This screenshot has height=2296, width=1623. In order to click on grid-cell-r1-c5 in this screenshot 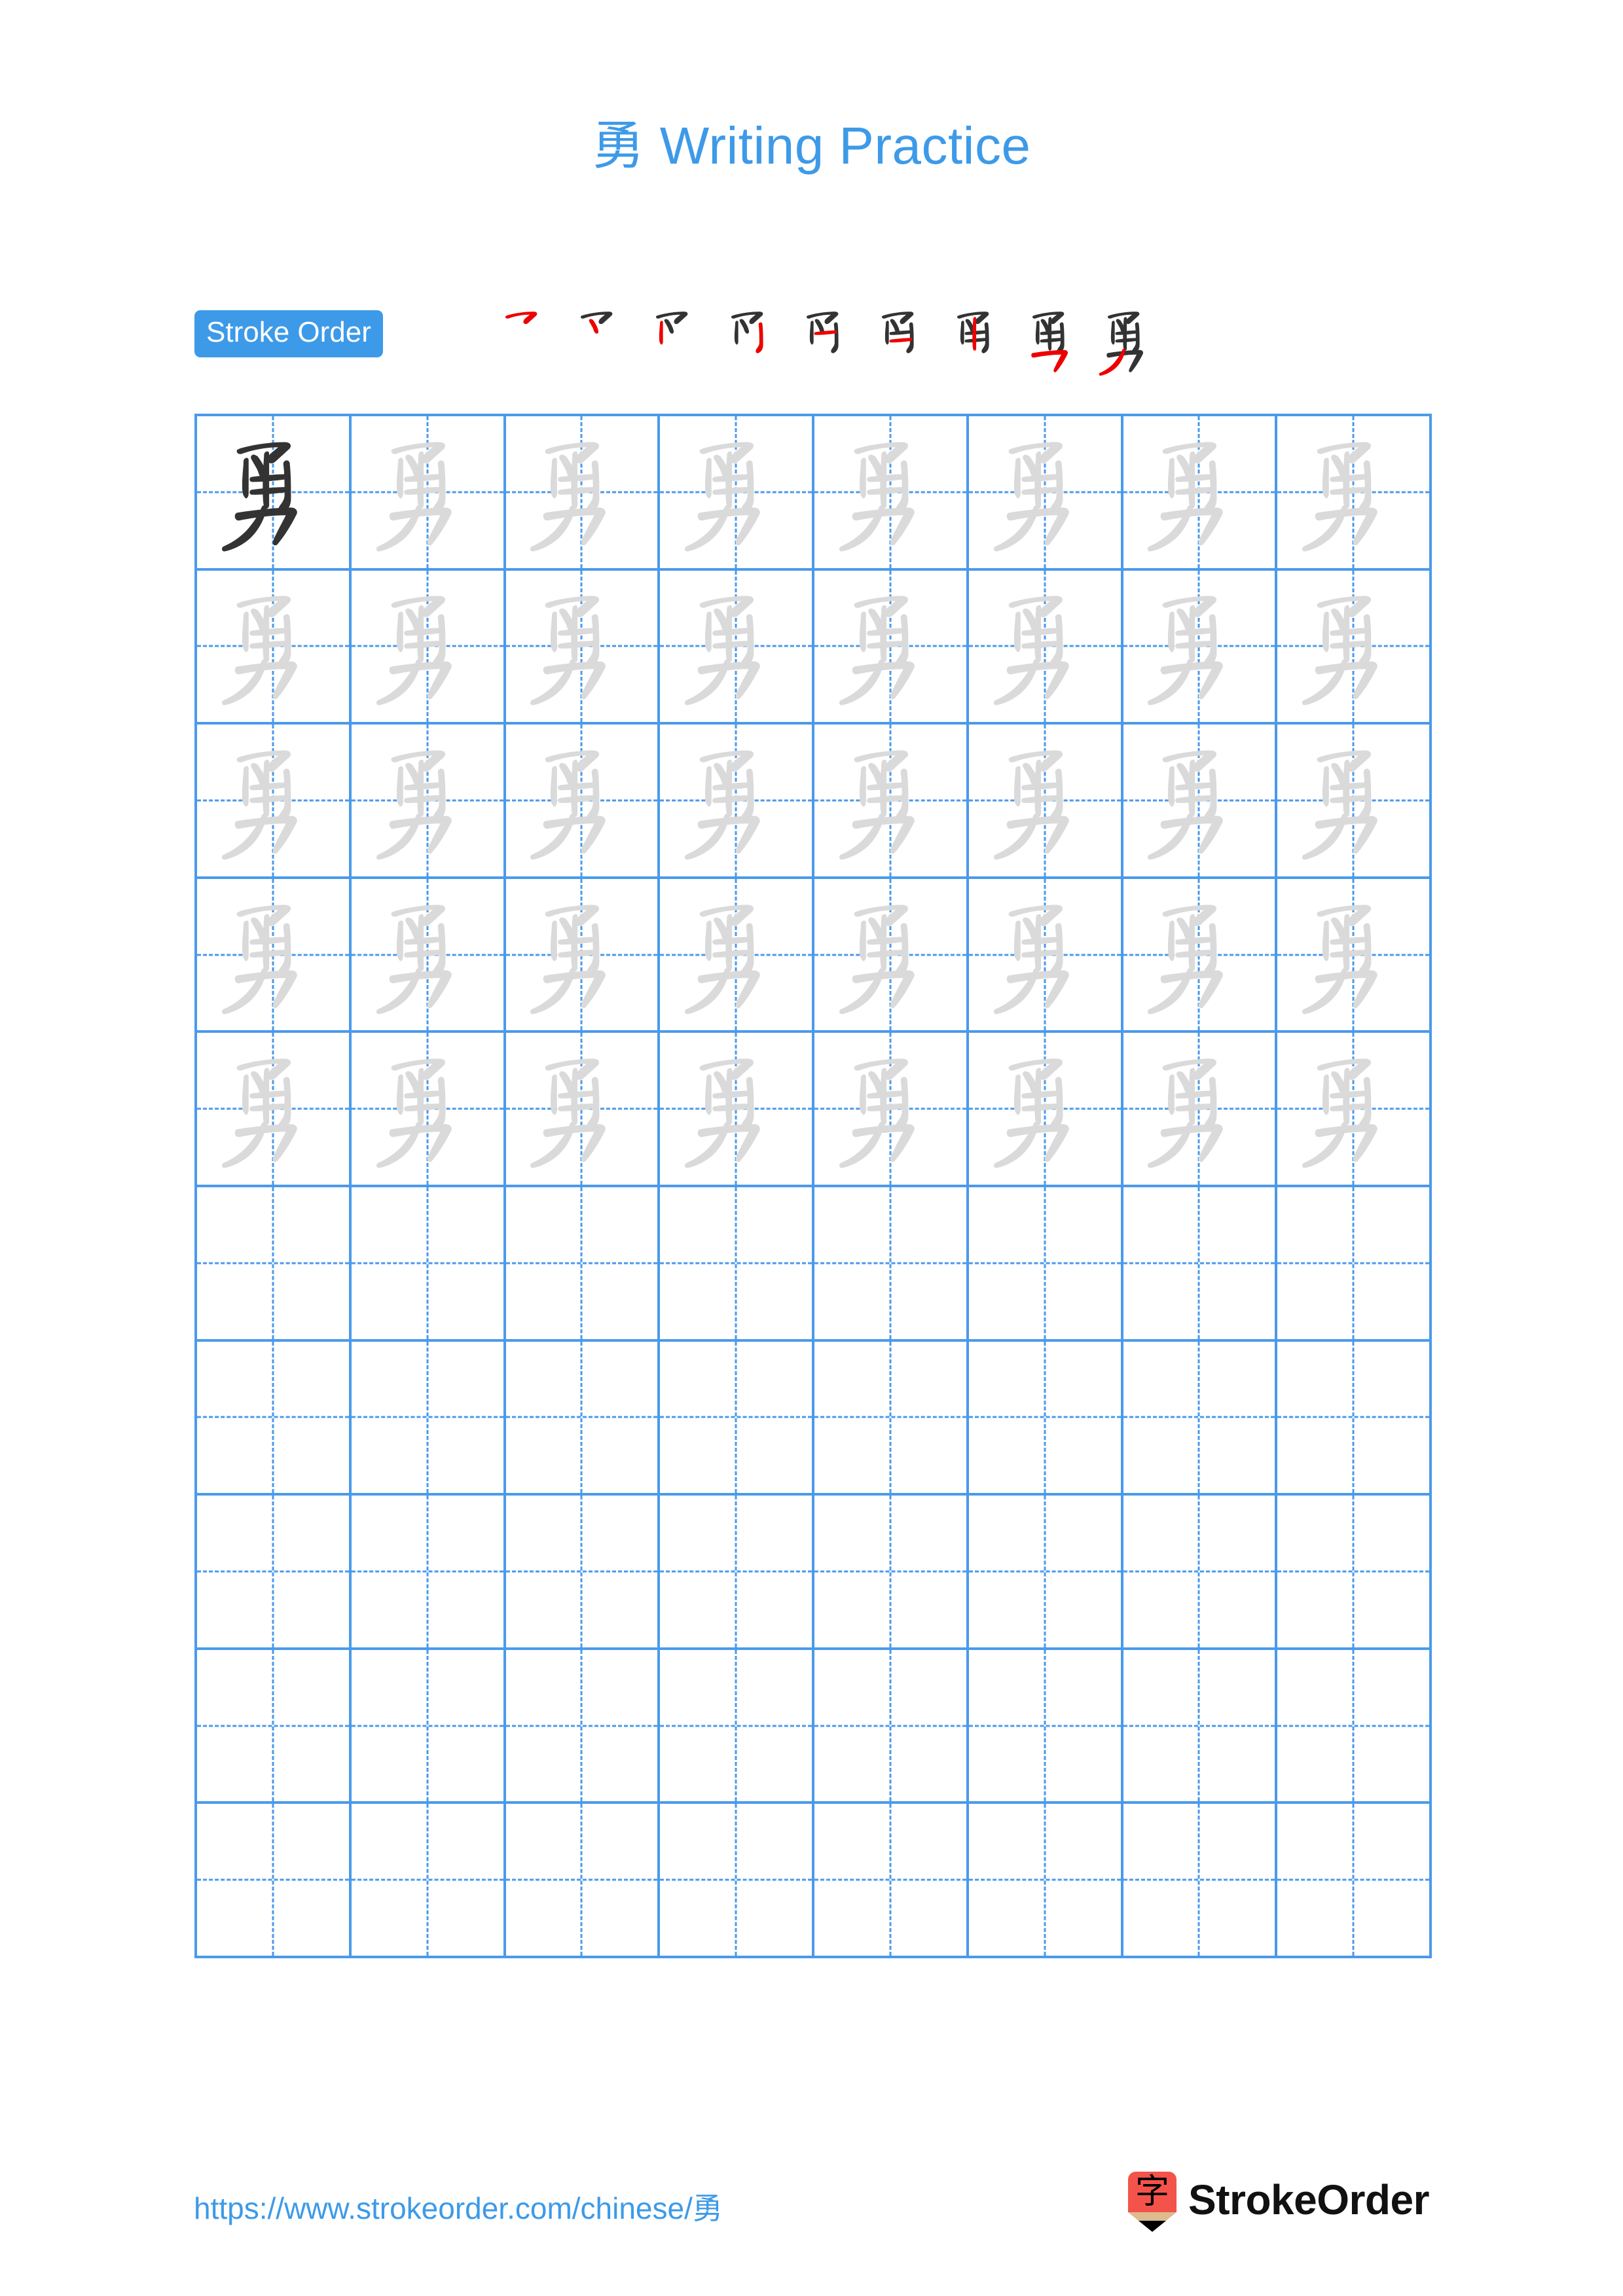, I will do `click(891, 493)`.